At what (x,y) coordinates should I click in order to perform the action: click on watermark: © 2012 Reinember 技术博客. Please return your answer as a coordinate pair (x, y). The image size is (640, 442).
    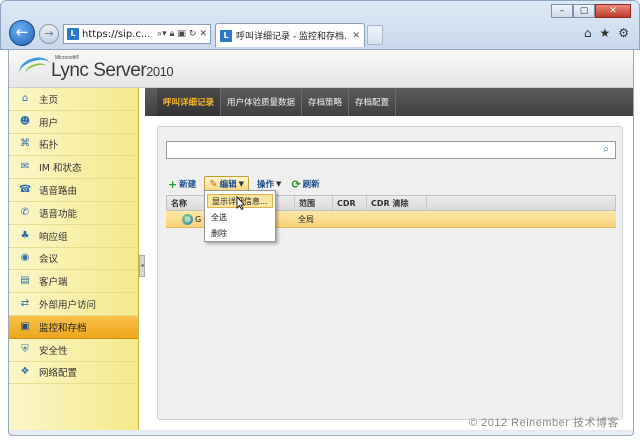
    Looking at the image, I should click on (543, 423).